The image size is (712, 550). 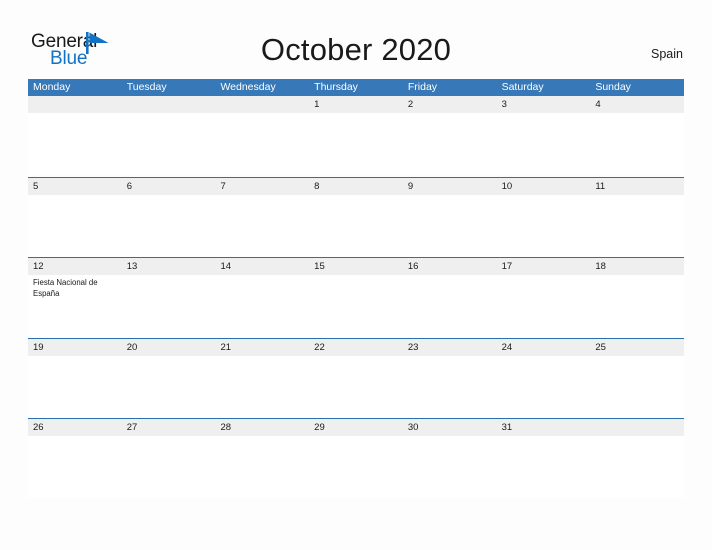 What do you see at coordinates (248, 87) in the screenshot?
I see `weekday-header-wednesday: Wednesday` at bounding box center [248, 87].